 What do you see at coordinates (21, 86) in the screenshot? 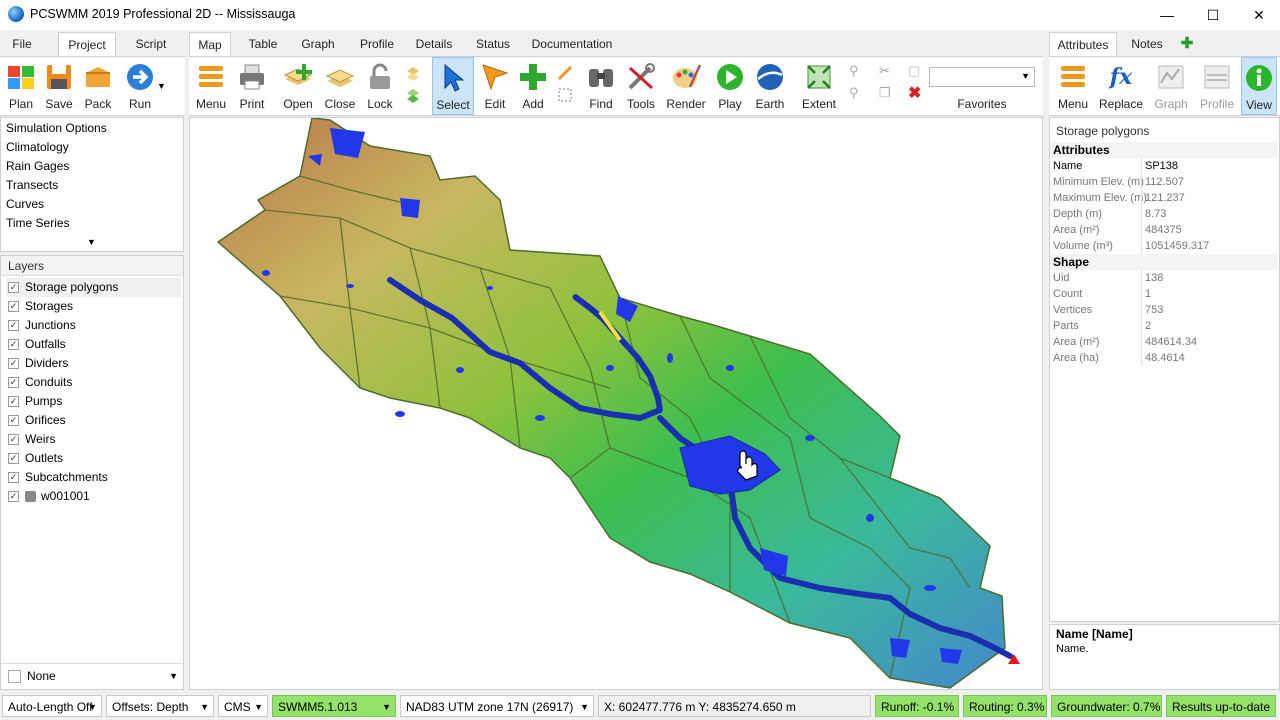
I see `plan-button: Plan` at bounding box center [21, 86].